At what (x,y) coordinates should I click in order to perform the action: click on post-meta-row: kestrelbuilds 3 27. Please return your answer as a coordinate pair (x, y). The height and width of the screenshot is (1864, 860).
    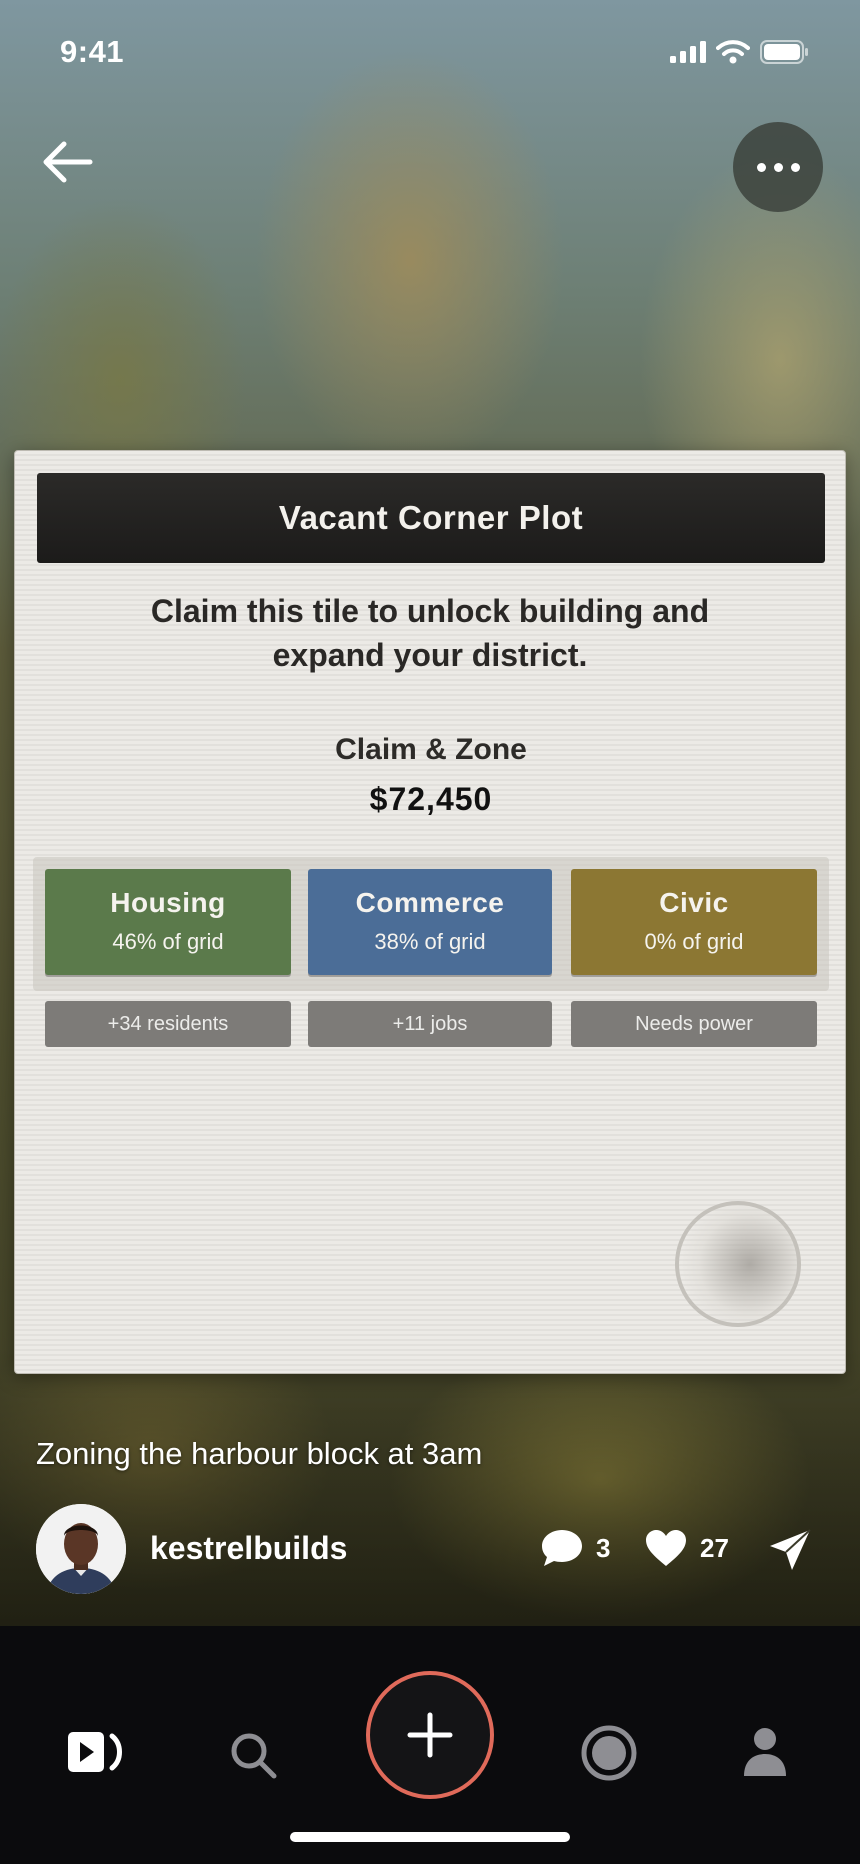
    Looking at the image, I should click on (430, 1550).